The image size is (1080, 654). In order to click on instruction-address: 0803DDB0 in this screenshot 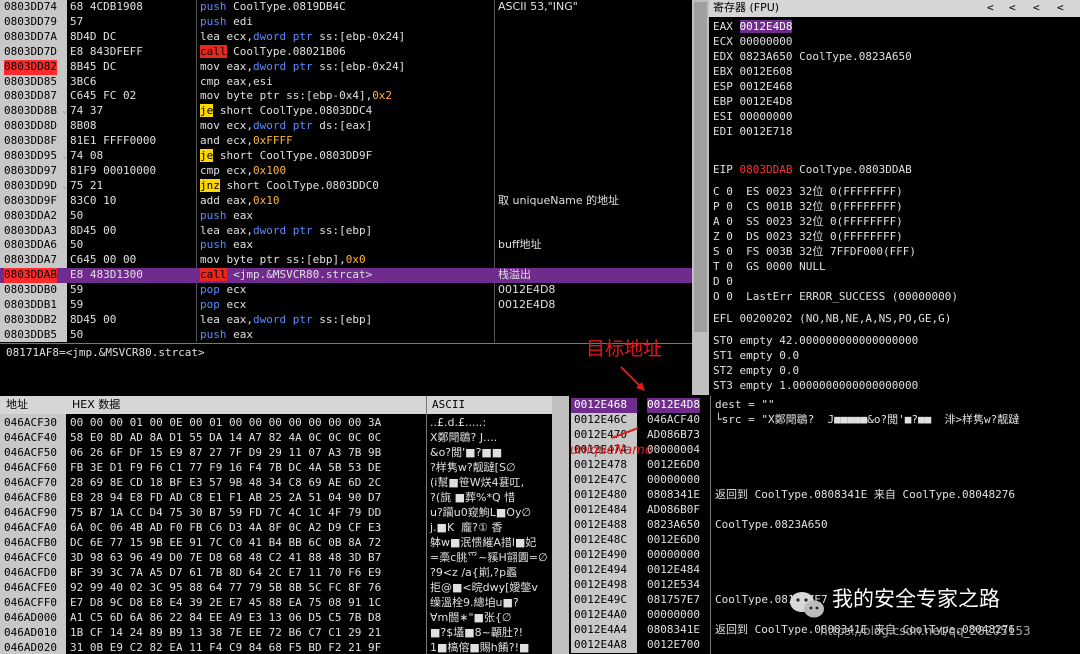, I will do `click(30, 290)`.